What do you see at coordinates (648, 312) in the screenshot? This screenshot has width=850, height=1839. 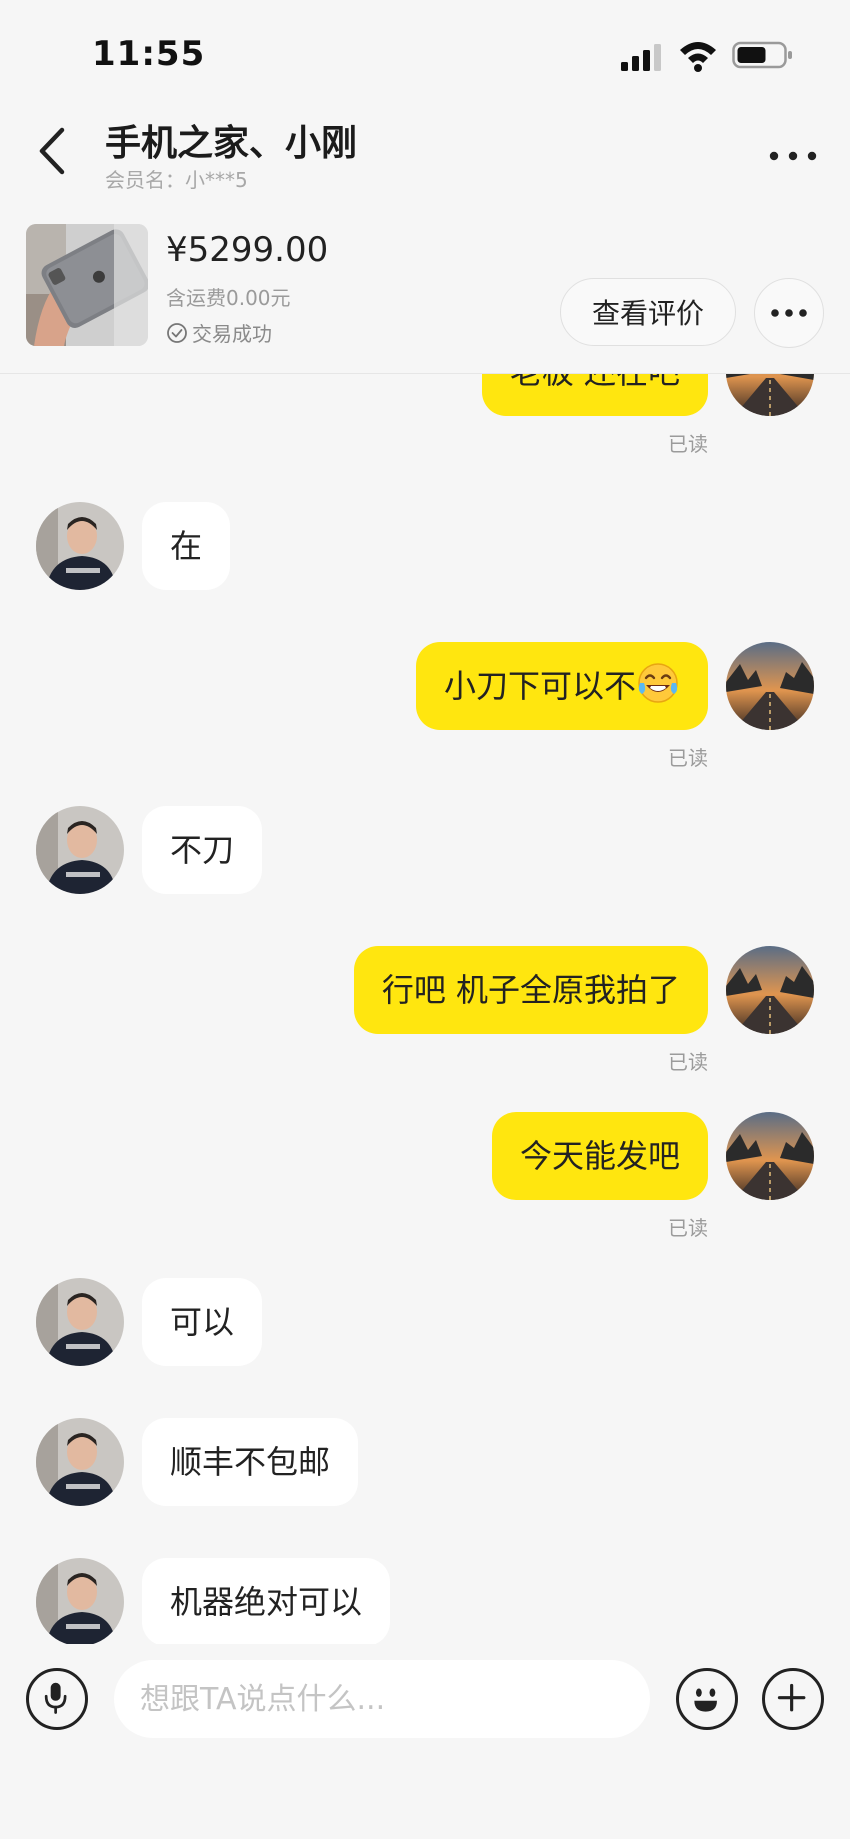 I see `view-review-button: 查看评价` at bounding box center [648, 312].